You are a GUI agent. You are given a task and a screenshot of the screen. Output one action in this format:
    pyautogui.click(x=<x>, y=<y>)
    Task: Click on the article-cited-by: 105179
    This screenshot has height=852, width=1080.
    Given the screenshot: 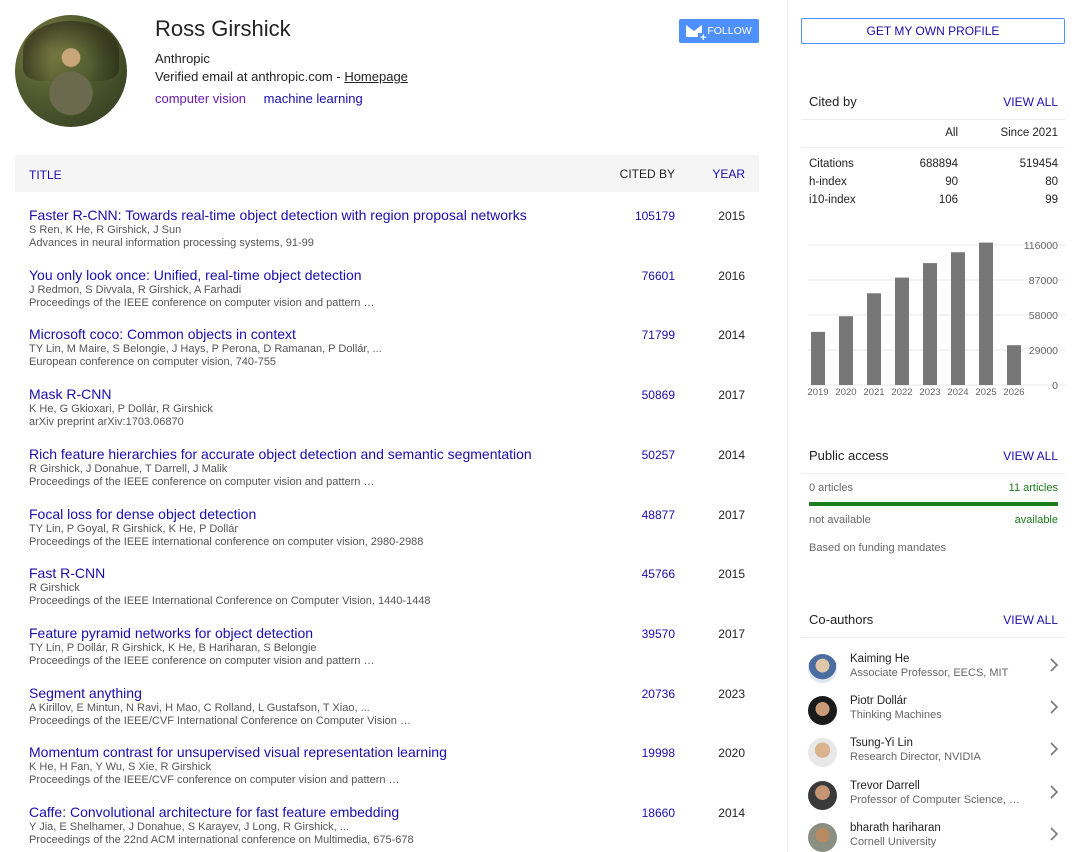 What is the action you would take?
    pyautogui.click(x=655, y=216)
    